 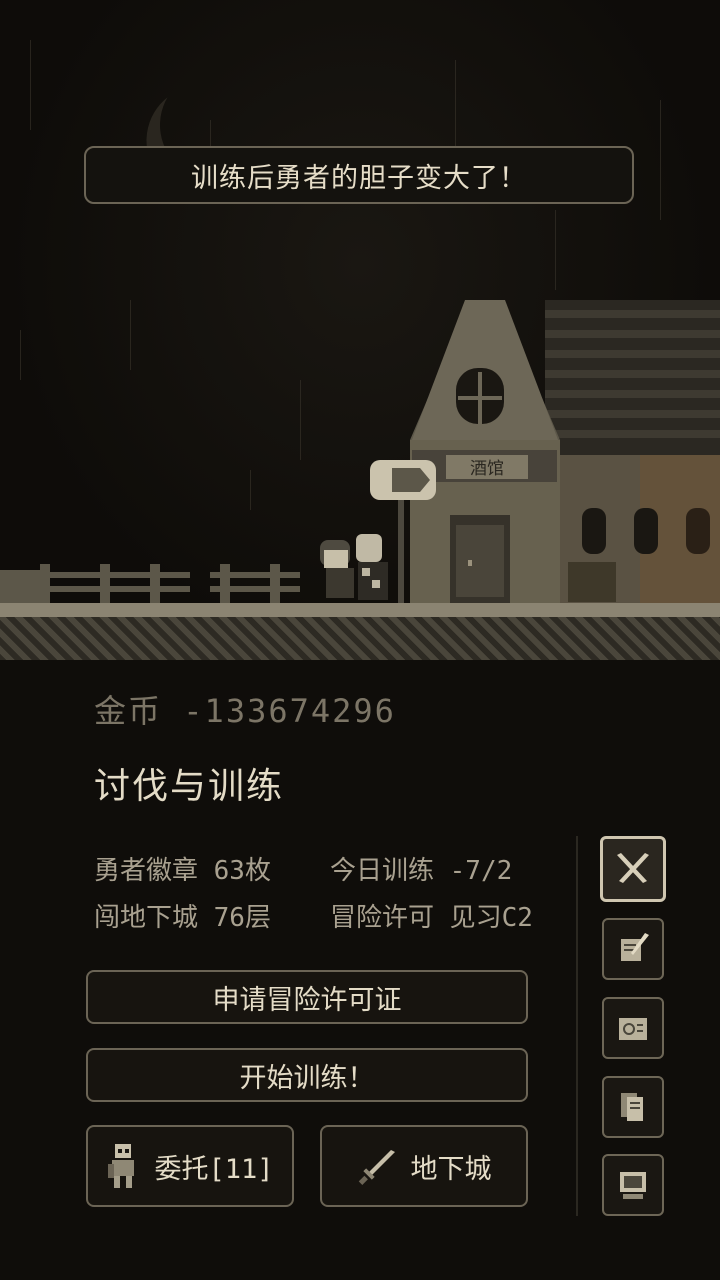 I want to click on documents-icon, so click(x=632, y=1107).